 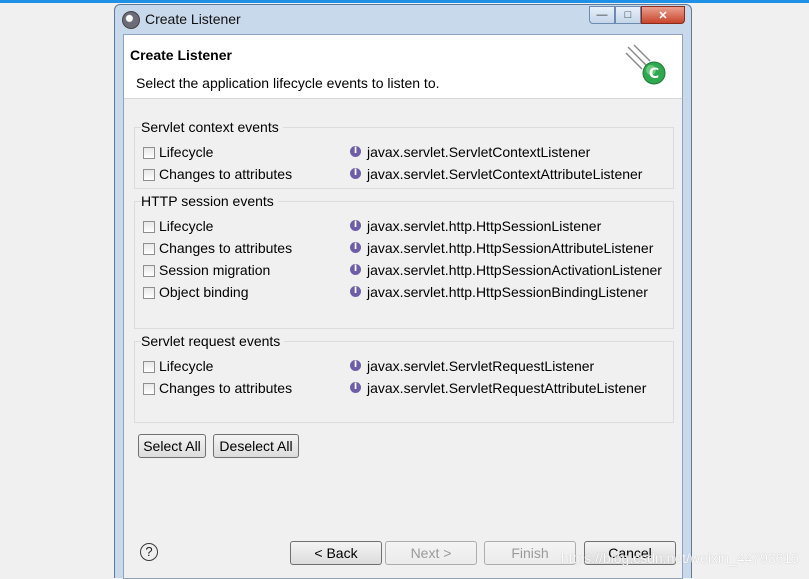 What do you see at coordinates (645, 64) in the screenshot?
I see `listener-wizard-icon: C` at bounding box center [645, 64].